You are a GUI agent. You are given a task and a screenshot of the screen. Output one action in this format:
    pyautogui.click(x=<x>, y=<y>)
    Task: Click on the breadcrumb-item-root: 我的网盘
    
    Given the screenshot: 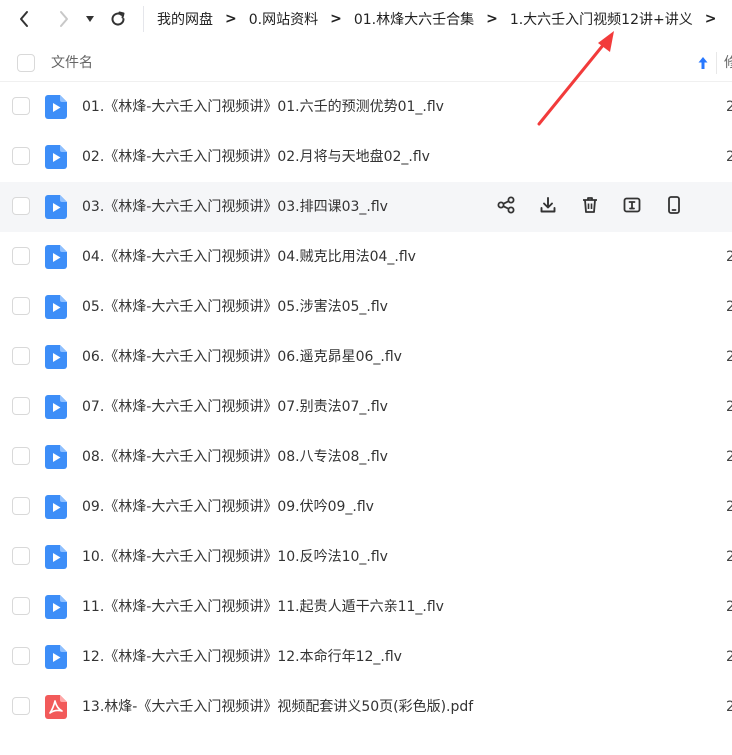 What is the action you would take?
    pyautogui.click(x=185, y=19)
    